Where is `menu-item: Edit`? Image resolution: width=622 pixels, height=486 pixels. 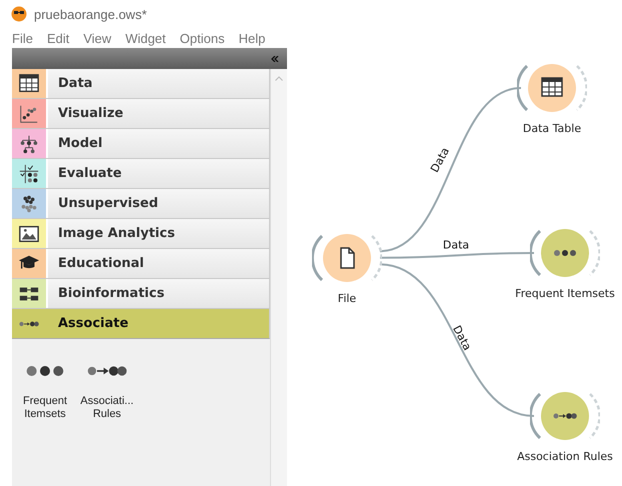 menu-item: Edit is located at coordinates (58, 38).